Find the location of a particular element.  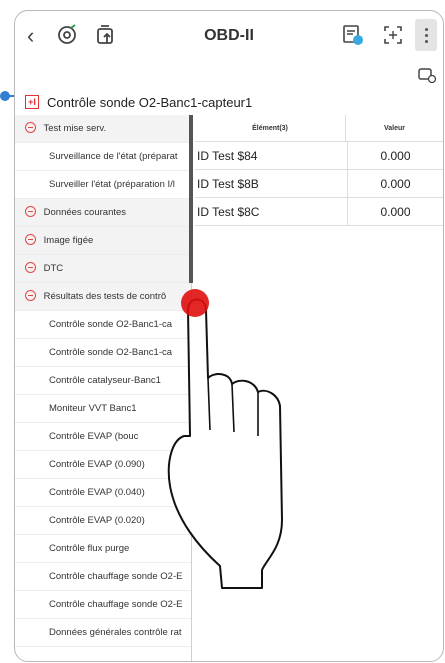

table-row: ID Test $8C 0.000 is located at coordinates (319, 212).